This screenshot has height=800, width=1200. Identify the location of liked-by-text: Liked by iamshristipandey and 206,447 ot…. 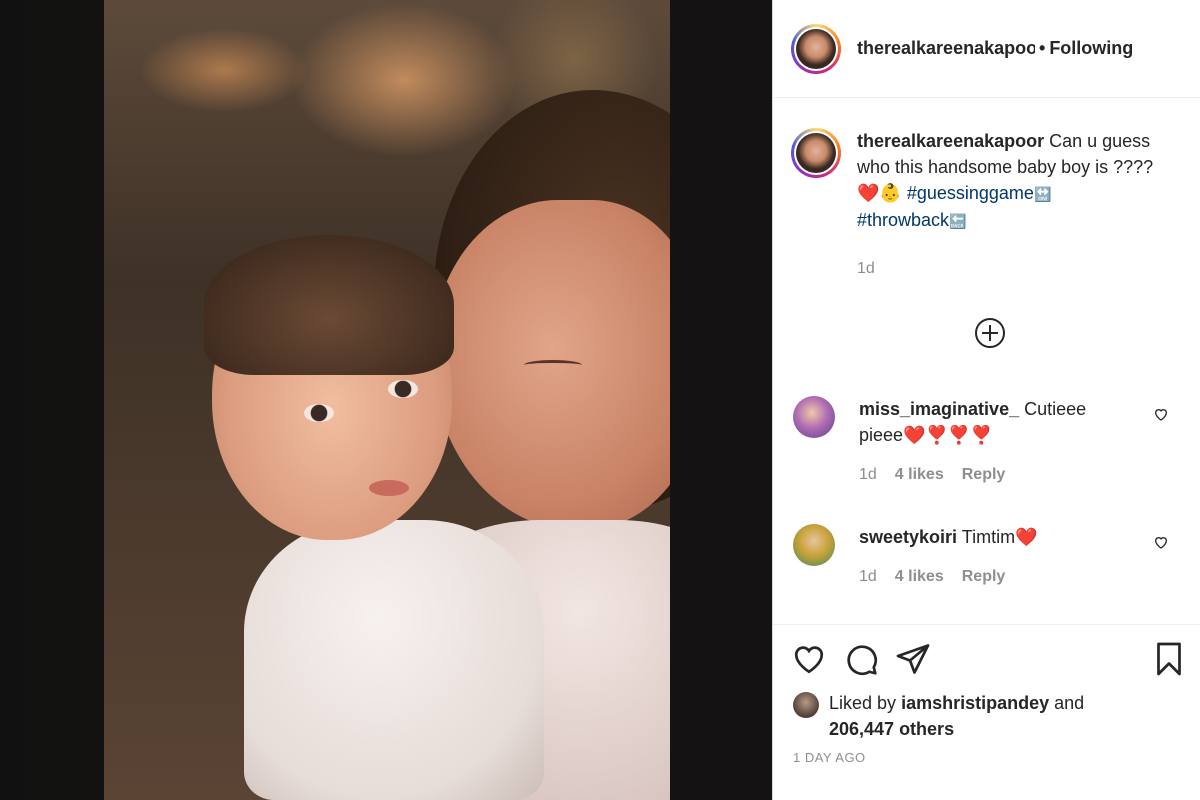
(956, 716).